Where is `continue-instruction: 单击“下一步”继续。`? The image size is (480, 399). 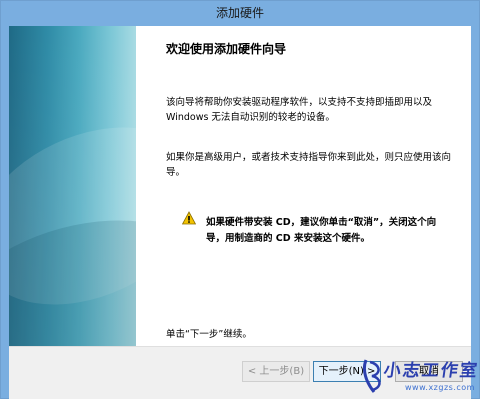
continue-instruction: 单击“下一步”继续。 is located at coordinates (209, 334).